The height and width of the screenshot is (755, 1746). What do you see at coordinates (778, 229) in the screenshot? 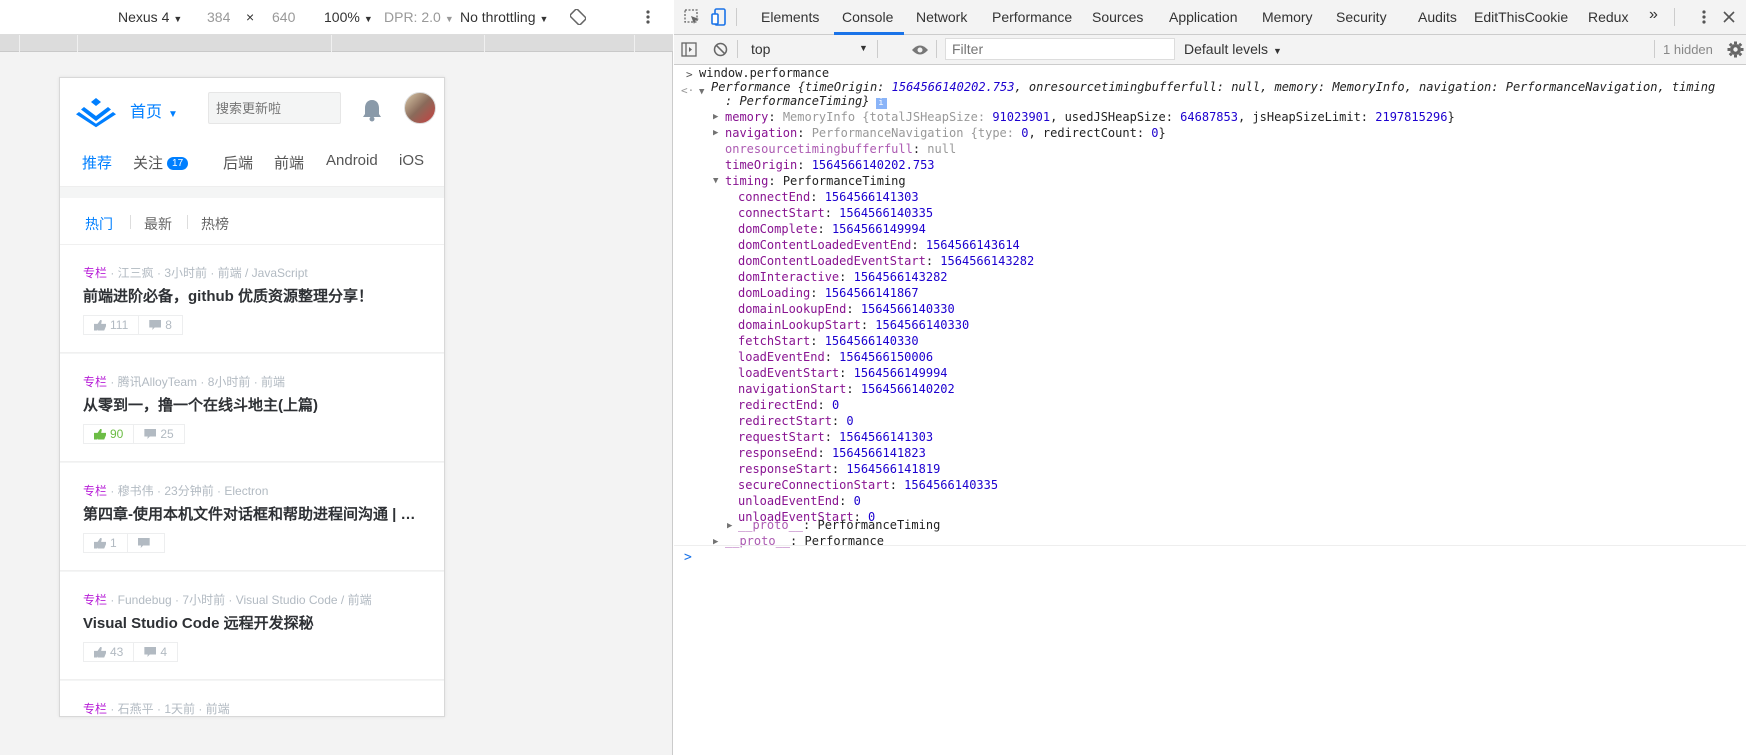
I see `property-key: domComplete` at bounding box center [778, 229].